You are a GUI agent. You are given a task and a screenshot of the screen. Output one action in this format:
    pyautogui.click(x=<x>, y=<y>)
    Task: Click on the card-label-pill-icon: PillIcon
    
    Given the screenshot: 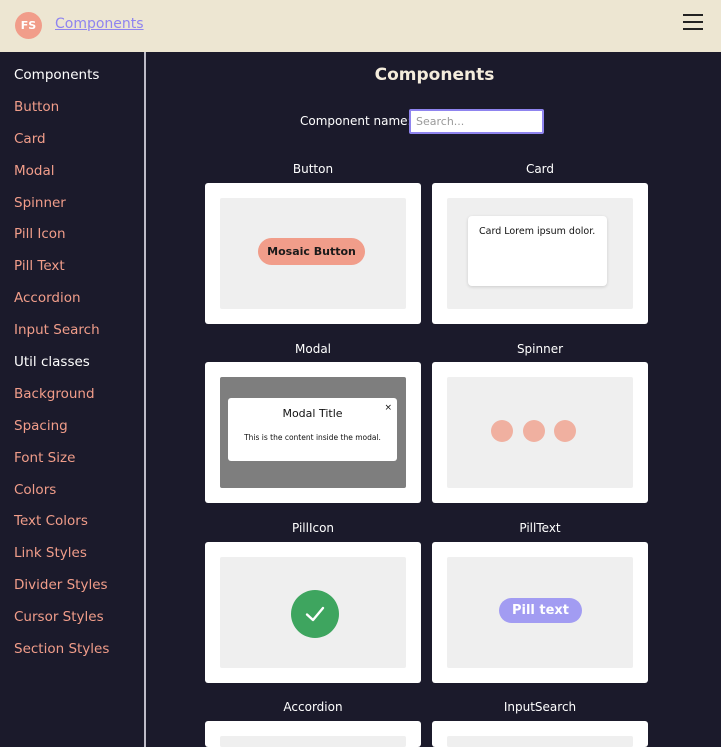 What is the action you would take?
    pyautogui.click(x=313, y=528)
    